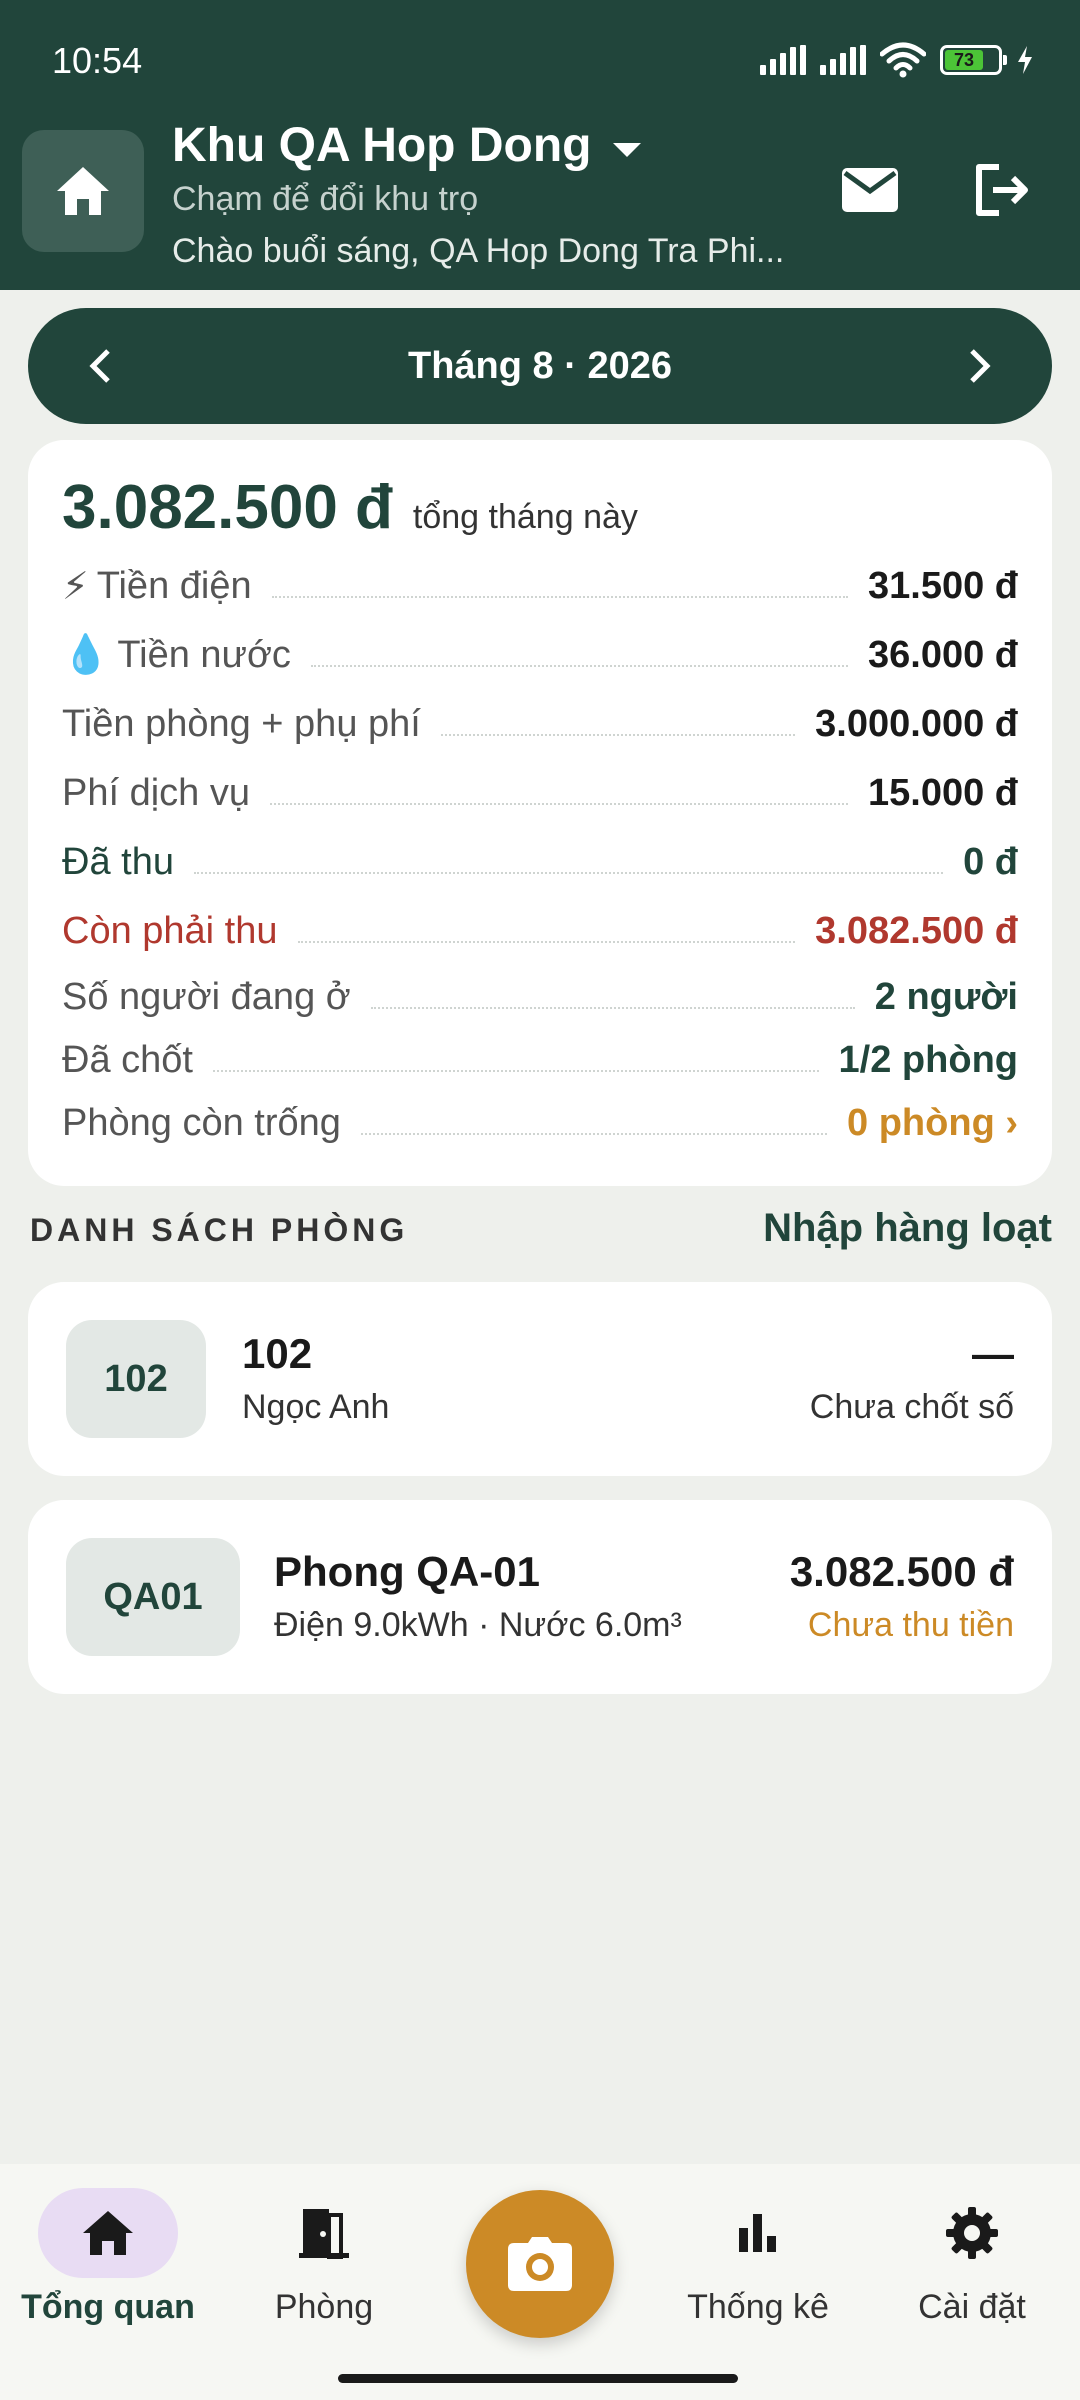 The width and height of the screenshot is (1080, 2400). What do you see at coordinates (170, 930) in the screenshot?
I see `summary-label: Còn phải thu` at bounding box center [170, 930].